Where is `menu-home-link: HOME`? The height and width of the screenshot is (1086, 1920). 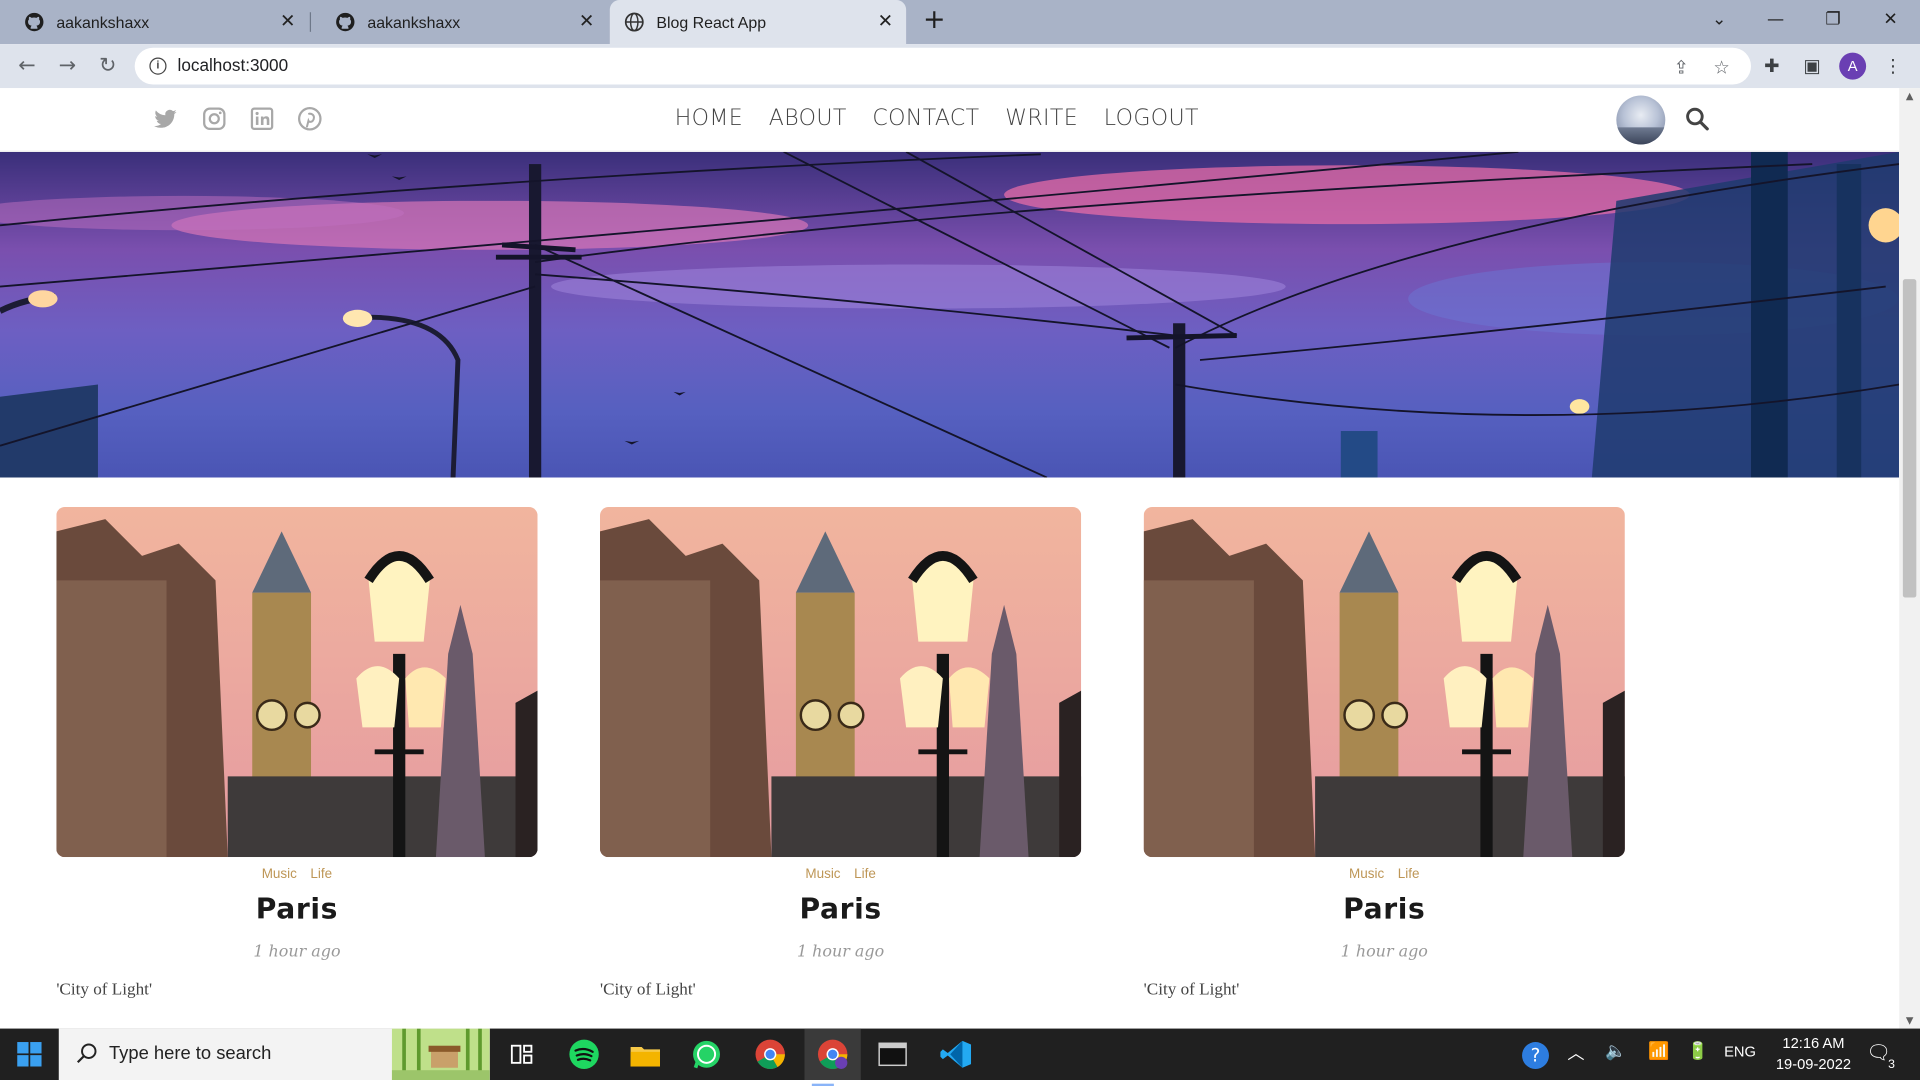
menu-home-link: HOME is located at coordinates (709, 118).